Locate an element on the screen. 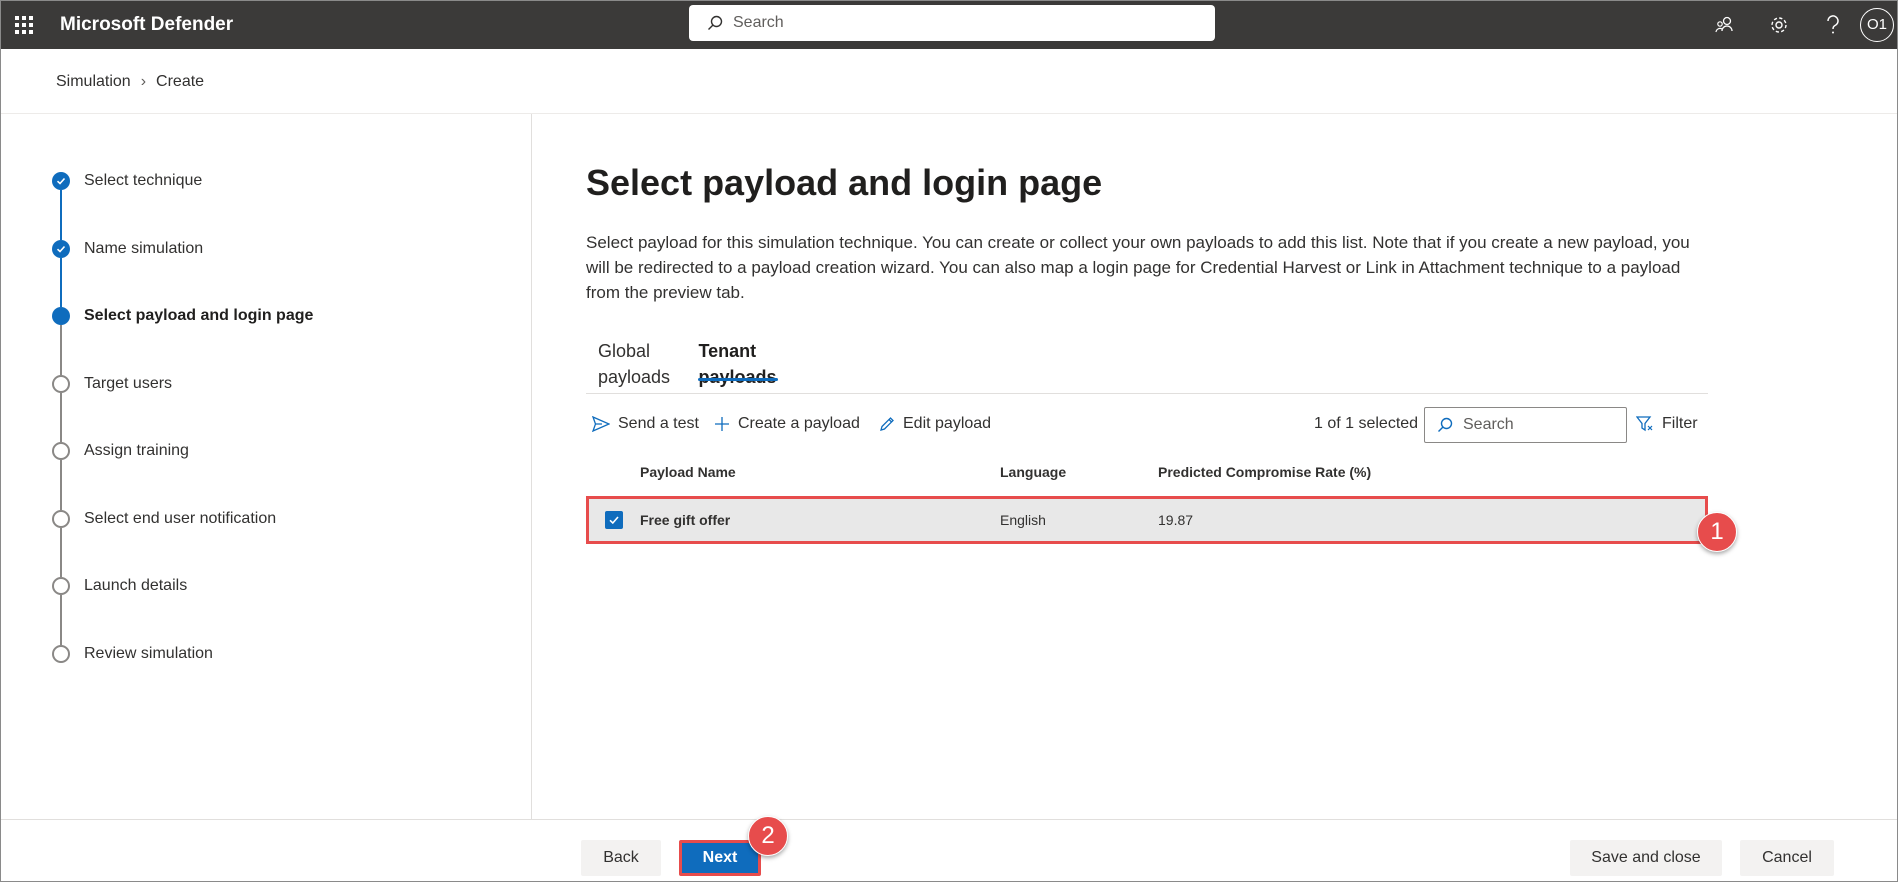 The image size is (1898, 882). filter-button: Filter is located at coordinates (1667, 424).